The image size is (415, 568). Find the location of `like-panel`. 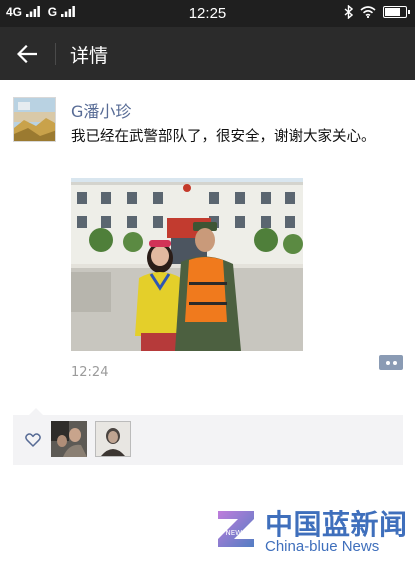

like-panel is located at coordinates (208, 436).